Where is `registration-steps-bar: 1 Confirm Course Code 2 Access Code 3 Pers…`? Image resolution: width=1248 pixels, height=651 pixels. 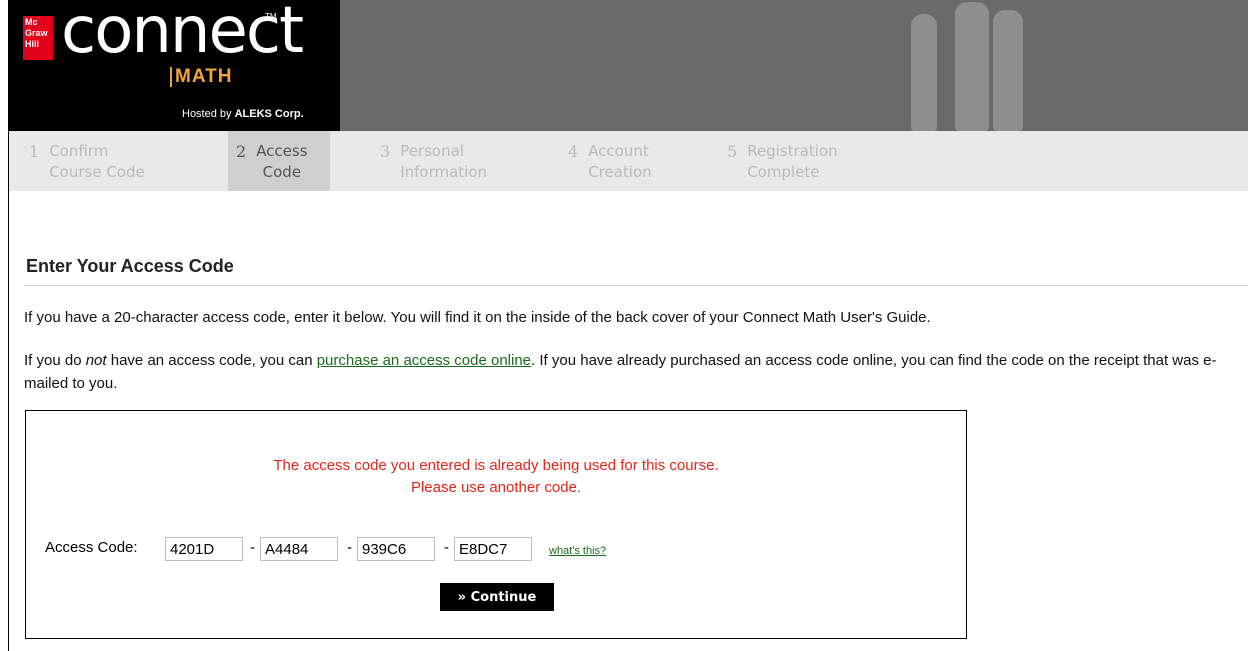 registration-steps-bar: 1 Confirm Course Code 2 Access Code 3 Pers… is located at coordinates (628, 161).